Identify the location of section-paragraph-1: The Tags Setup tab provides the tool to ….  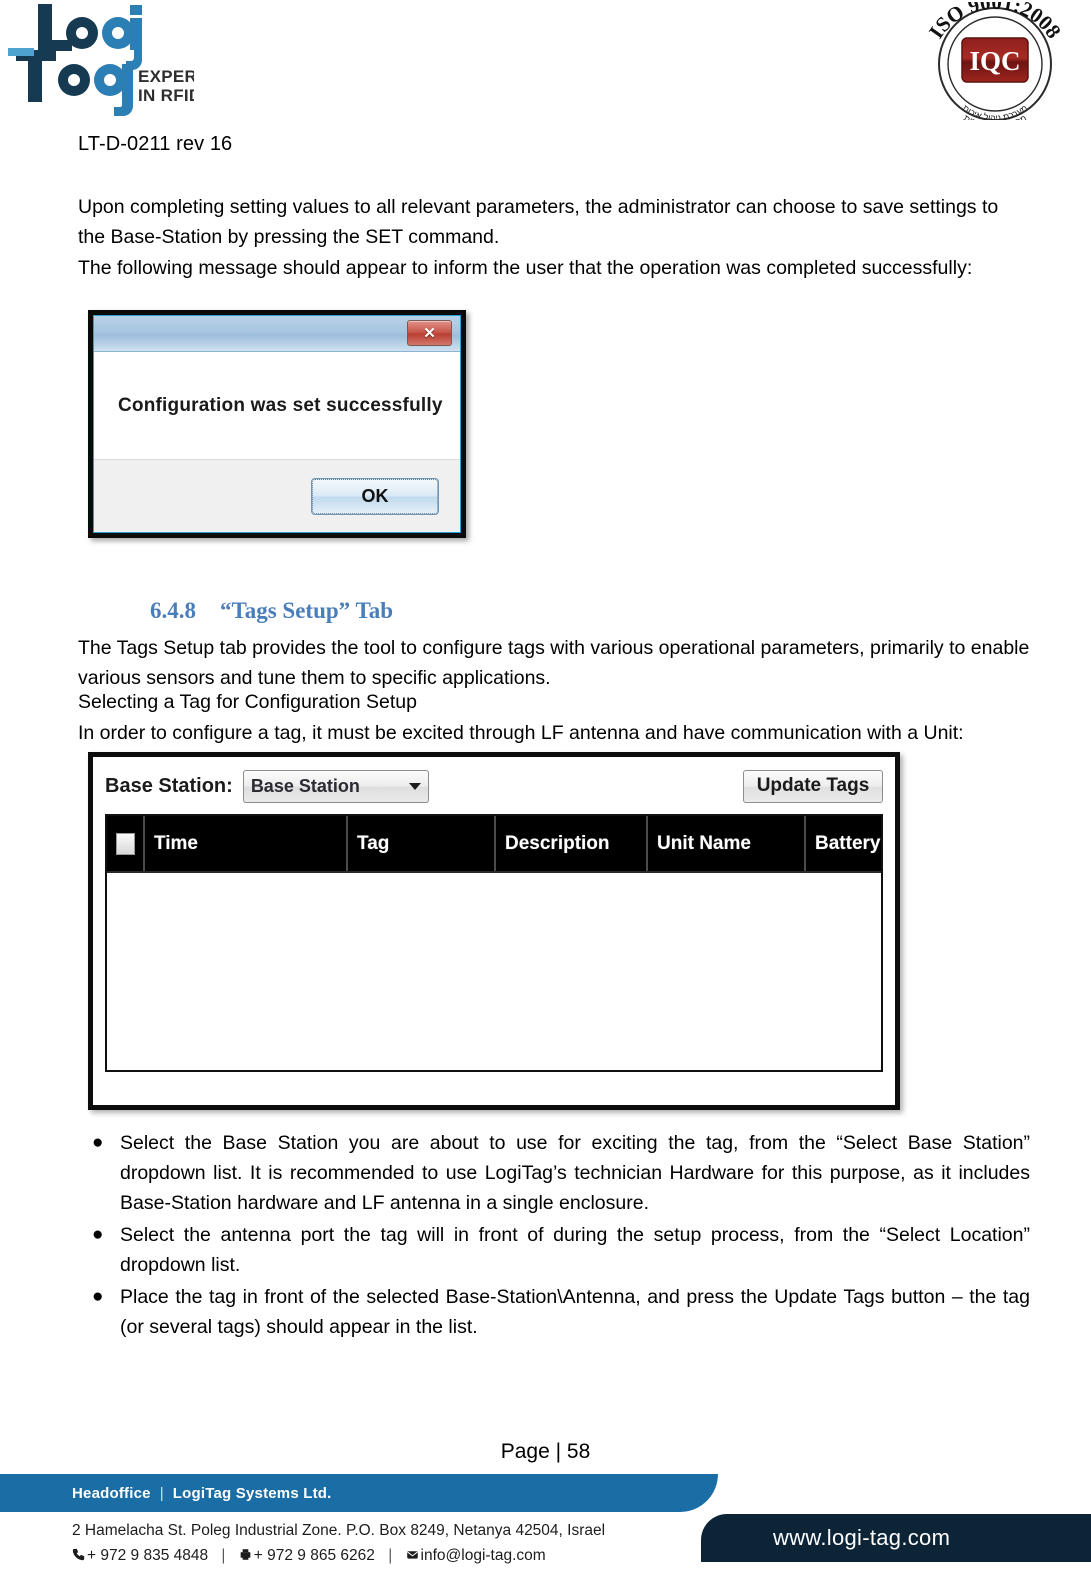
(554, 663).